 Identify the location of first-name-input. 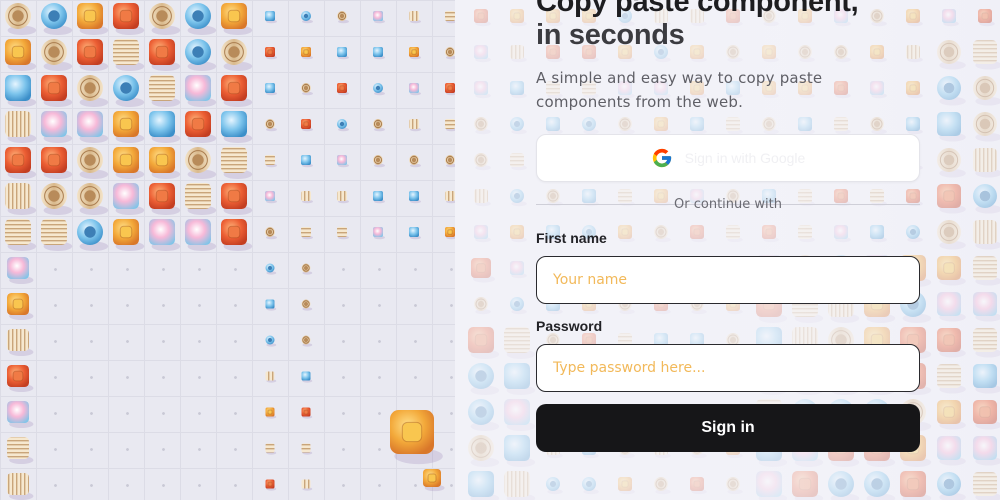
(728, 280).